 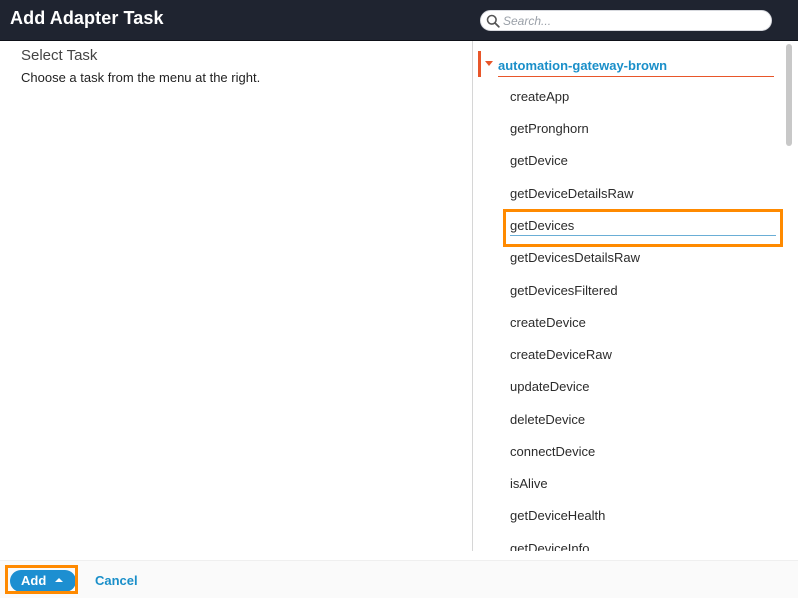 I want to click on tree-group-automation-gateway-brown: automation-gateway-brown, so click(x=628, y=64).